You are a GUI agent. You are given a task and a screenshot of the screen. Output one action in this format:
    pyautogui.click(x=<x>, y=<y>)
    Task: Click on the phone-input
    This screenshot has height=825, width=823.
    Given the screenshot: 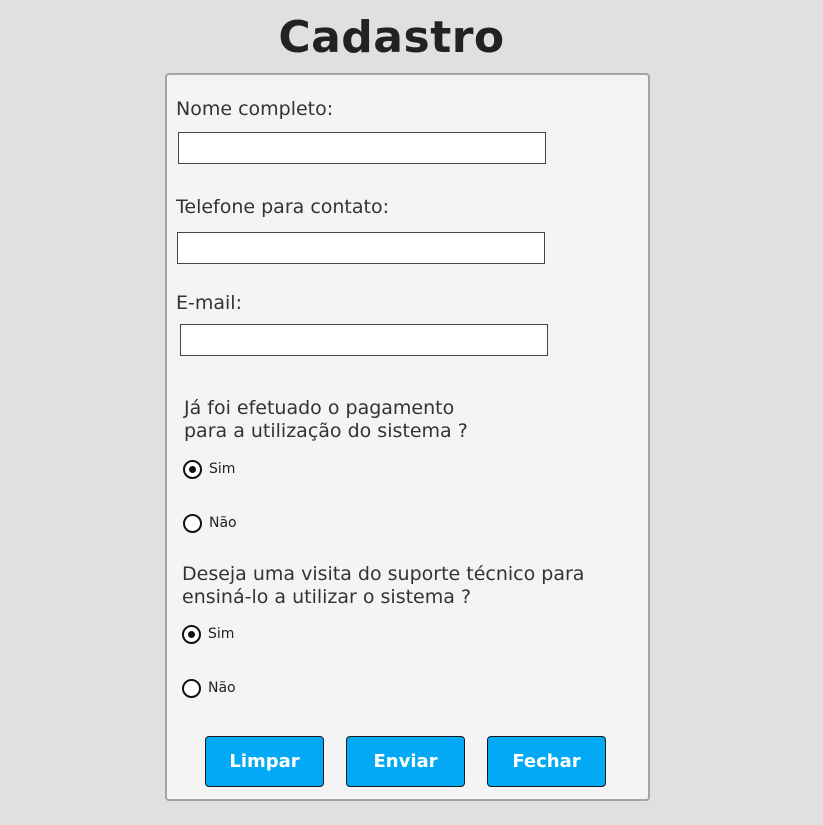 What is the action you would take?
    pyautogui.click(x=361, y=248)
    